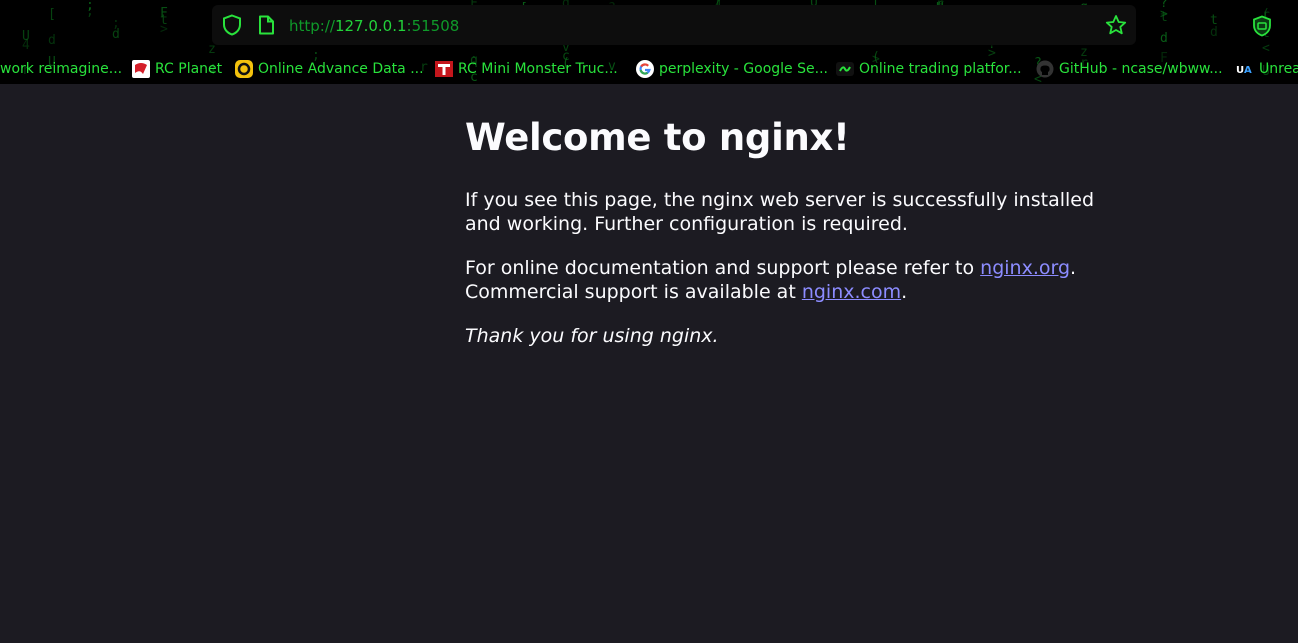 The width and height of the screenshot is (1298, 643). What do you see at coordinates (370, 26) in the screenshot?
I see `url-host: 127.0.0.1` at bounding box center [370, 26].